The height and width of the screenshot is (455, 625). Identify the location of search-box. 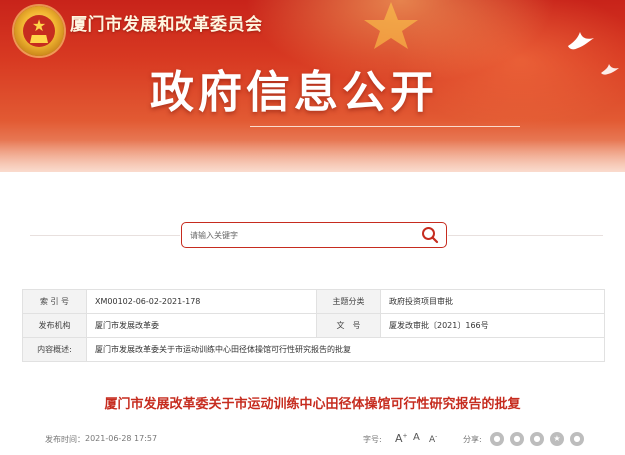
(314, 235).